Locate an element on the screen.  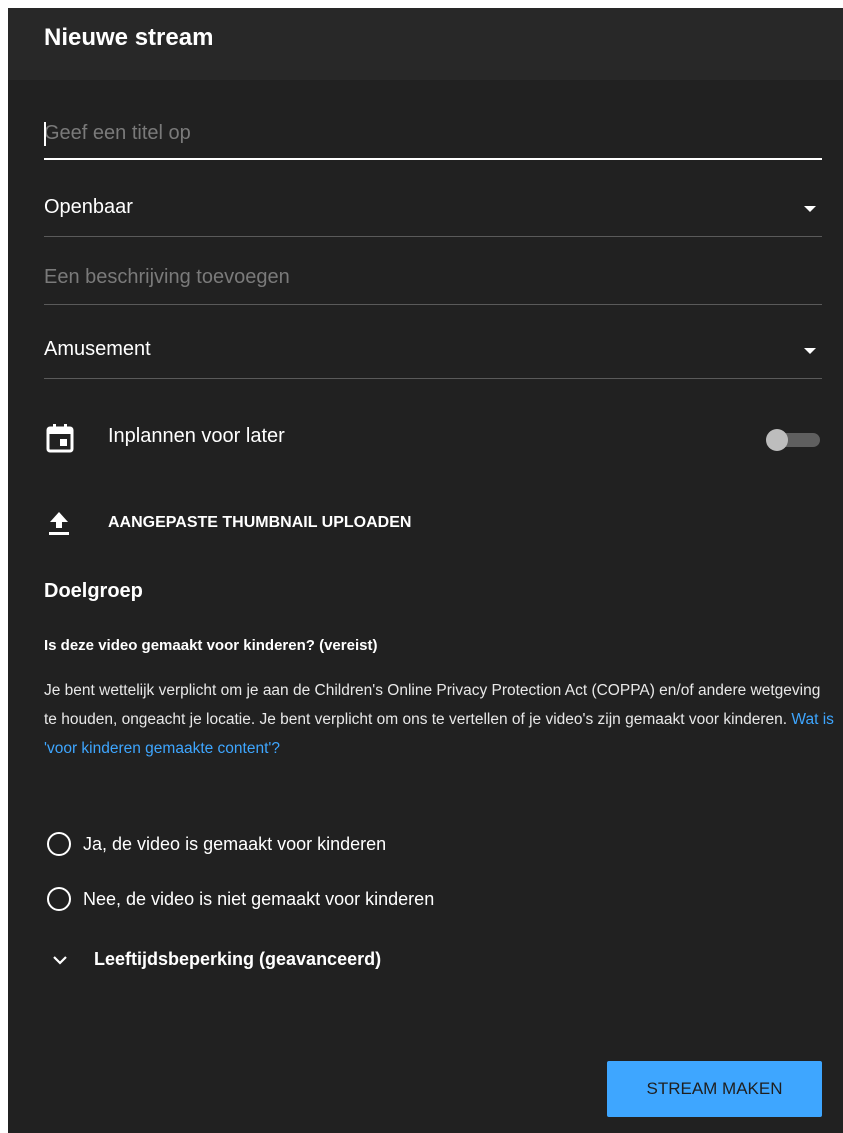
chevron-down-icon is located at coordinates (60, 961).